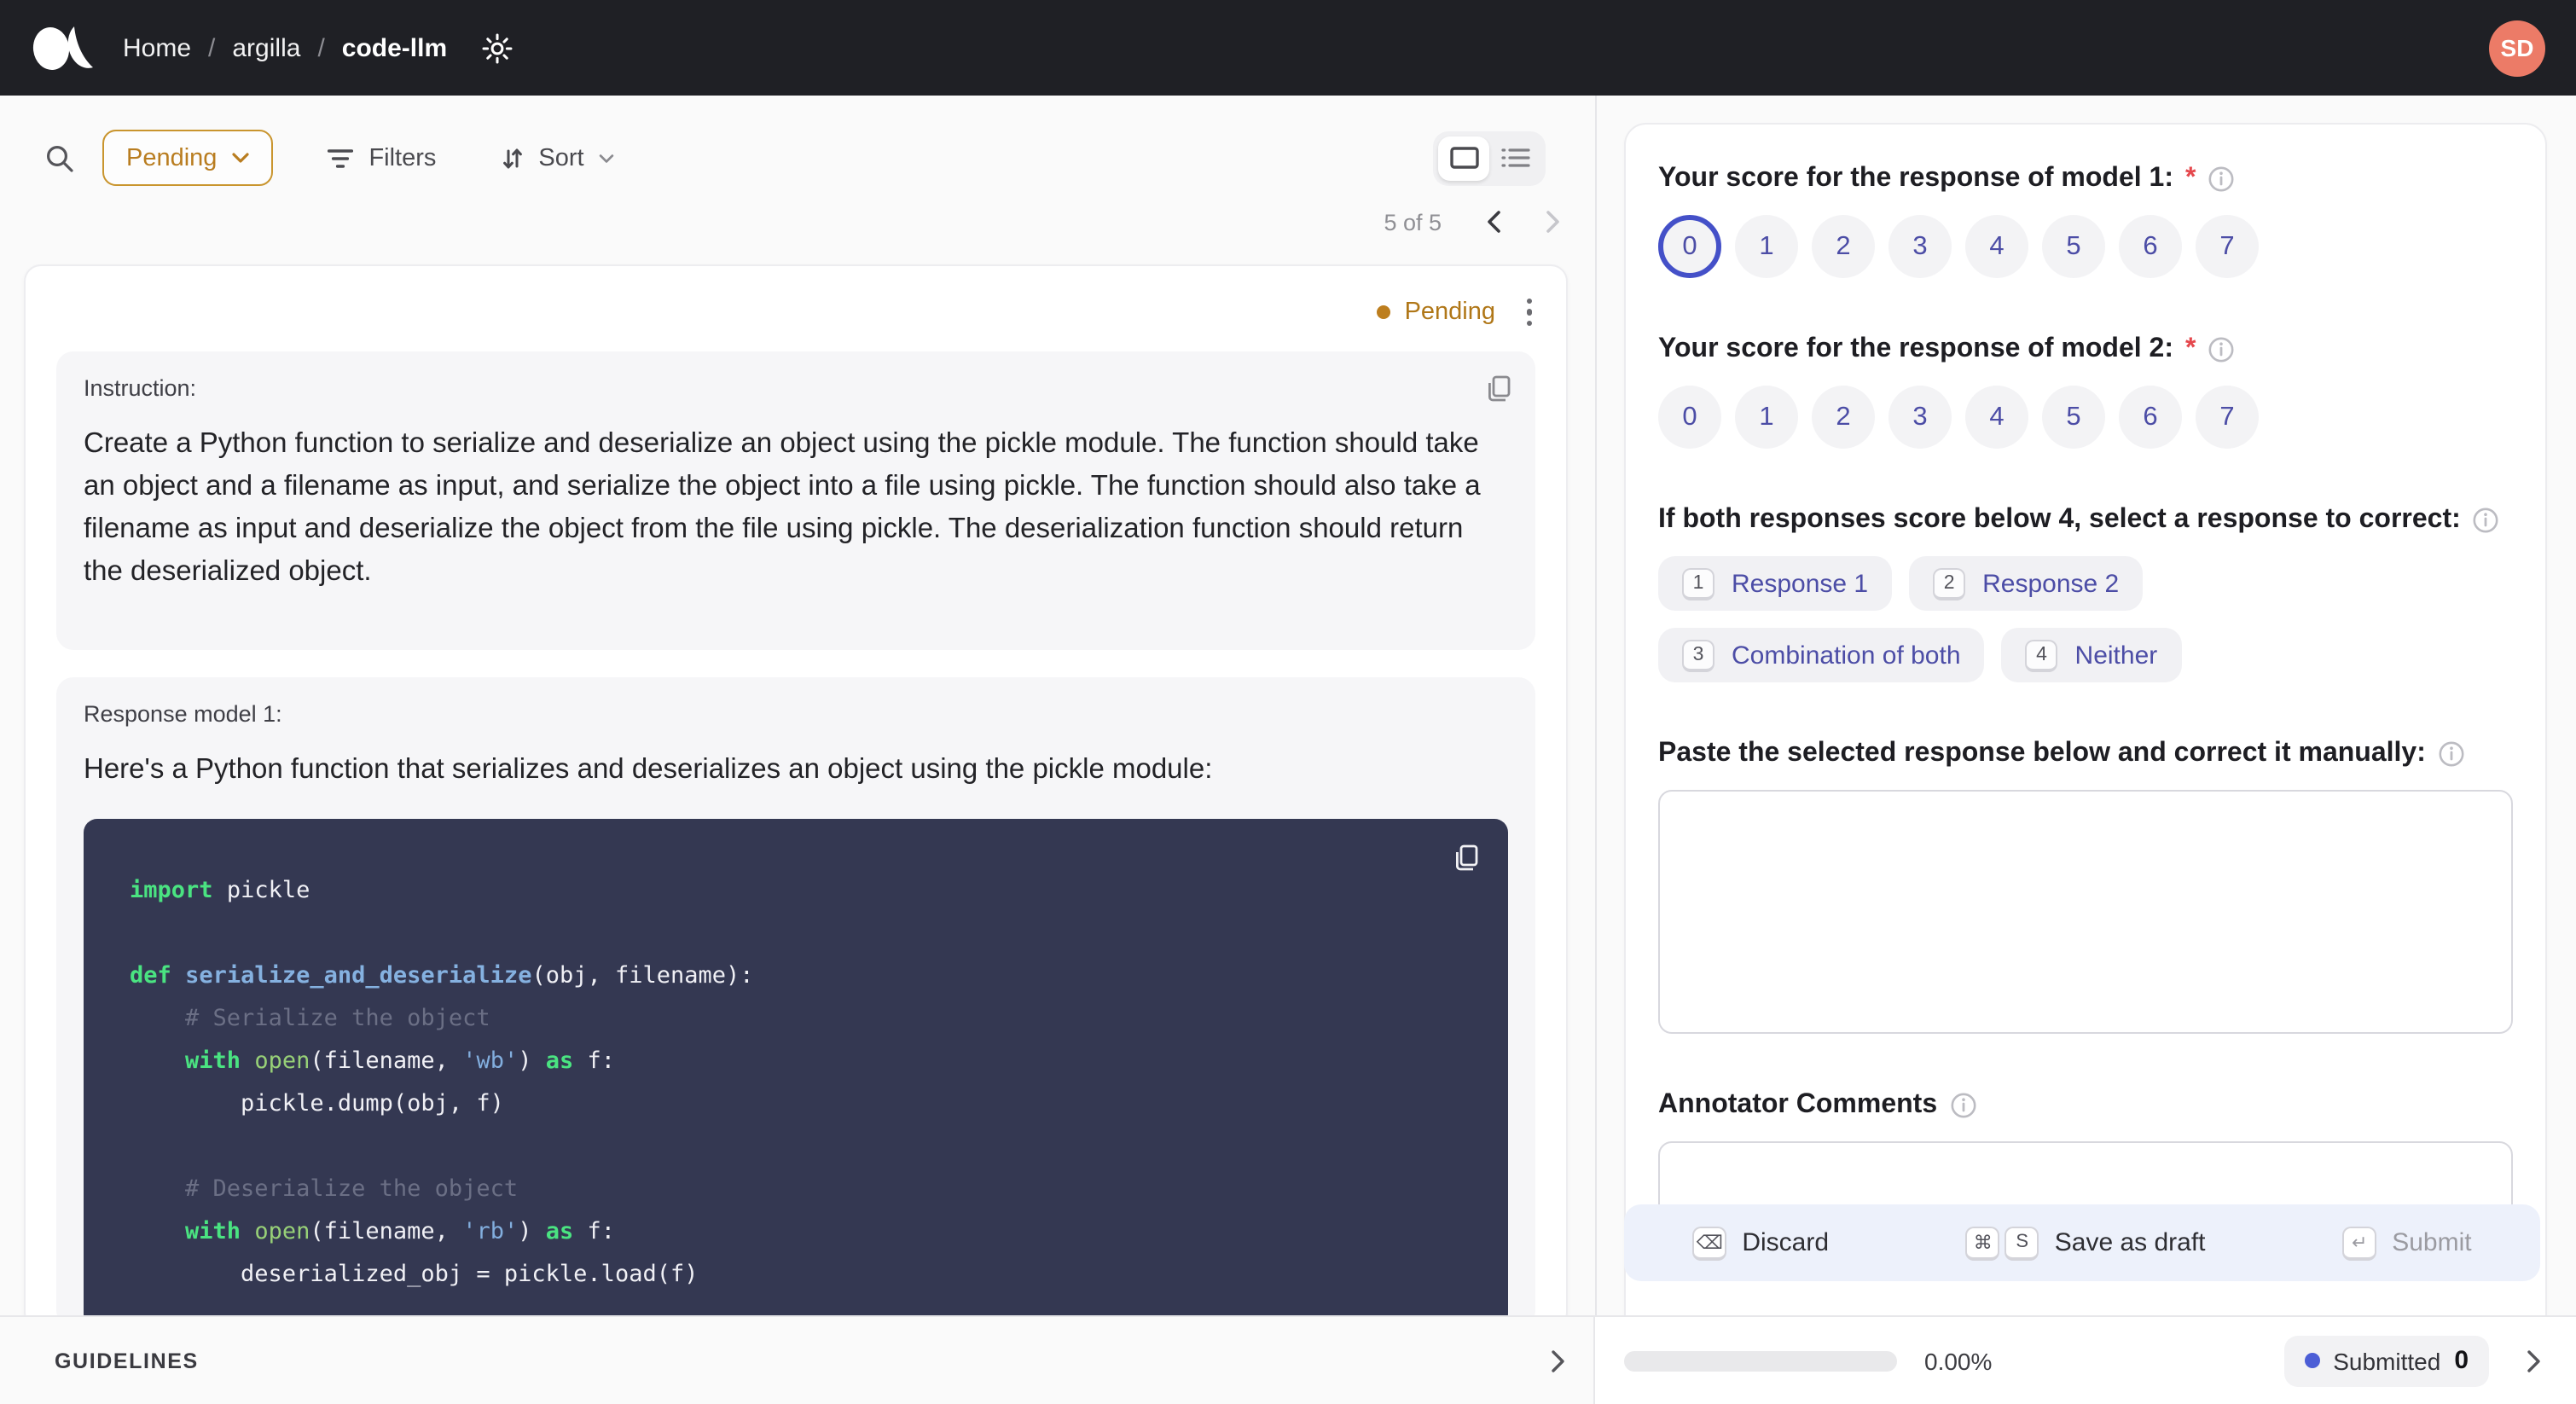 The width and height of the screenshot is (2576, 1404). I want to click on copy-code-button, so click(1467, 860).